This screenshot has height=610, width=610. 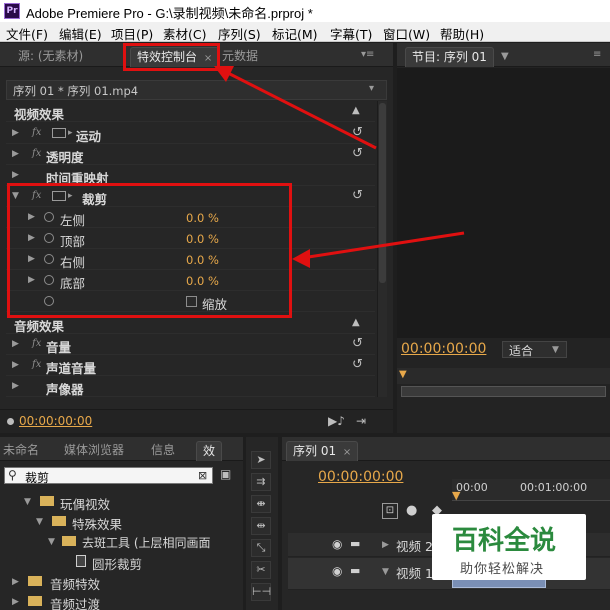 What do you see at coordinates (261, 526) in the screenshot?
I see `rolling-edit-tool-icon: ⇹` at bounding box center [261, 526].